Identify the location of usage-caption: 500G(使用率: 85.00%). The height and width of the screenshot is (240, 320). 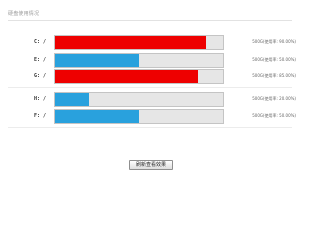
(274, 75).